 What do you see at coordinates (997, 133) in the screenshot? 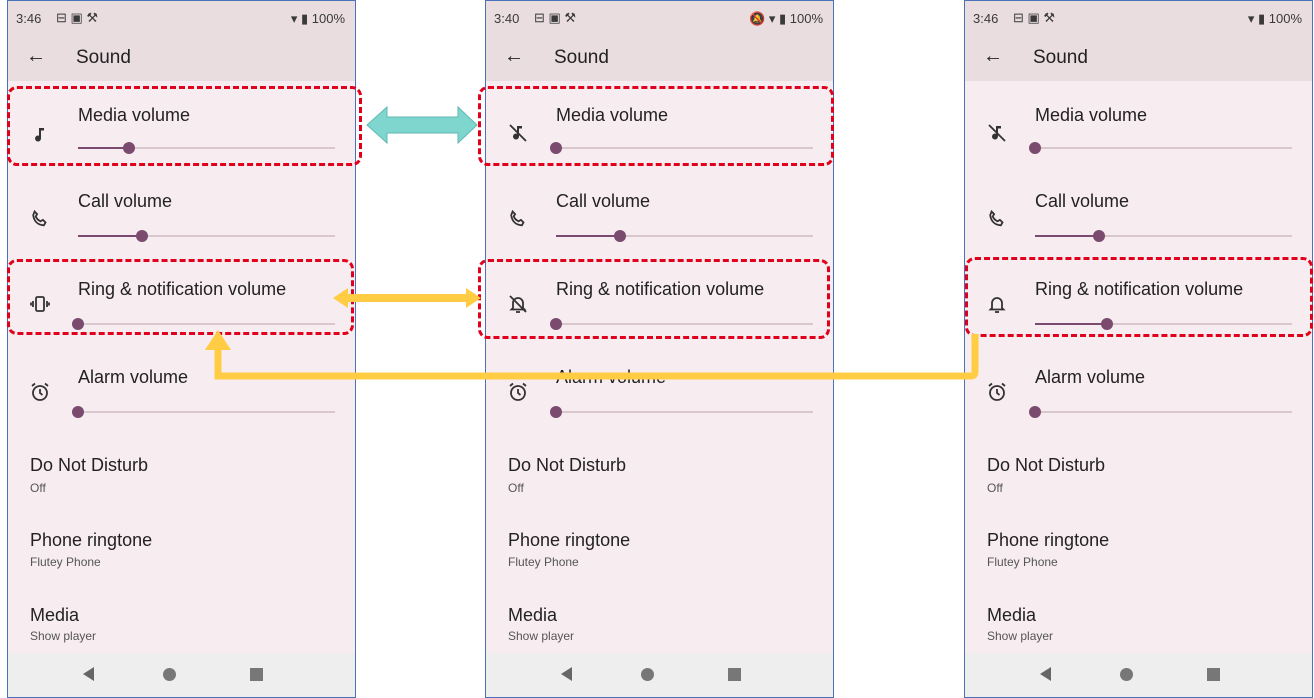
I see `music-off-icon` at bounding box center [997, 133].